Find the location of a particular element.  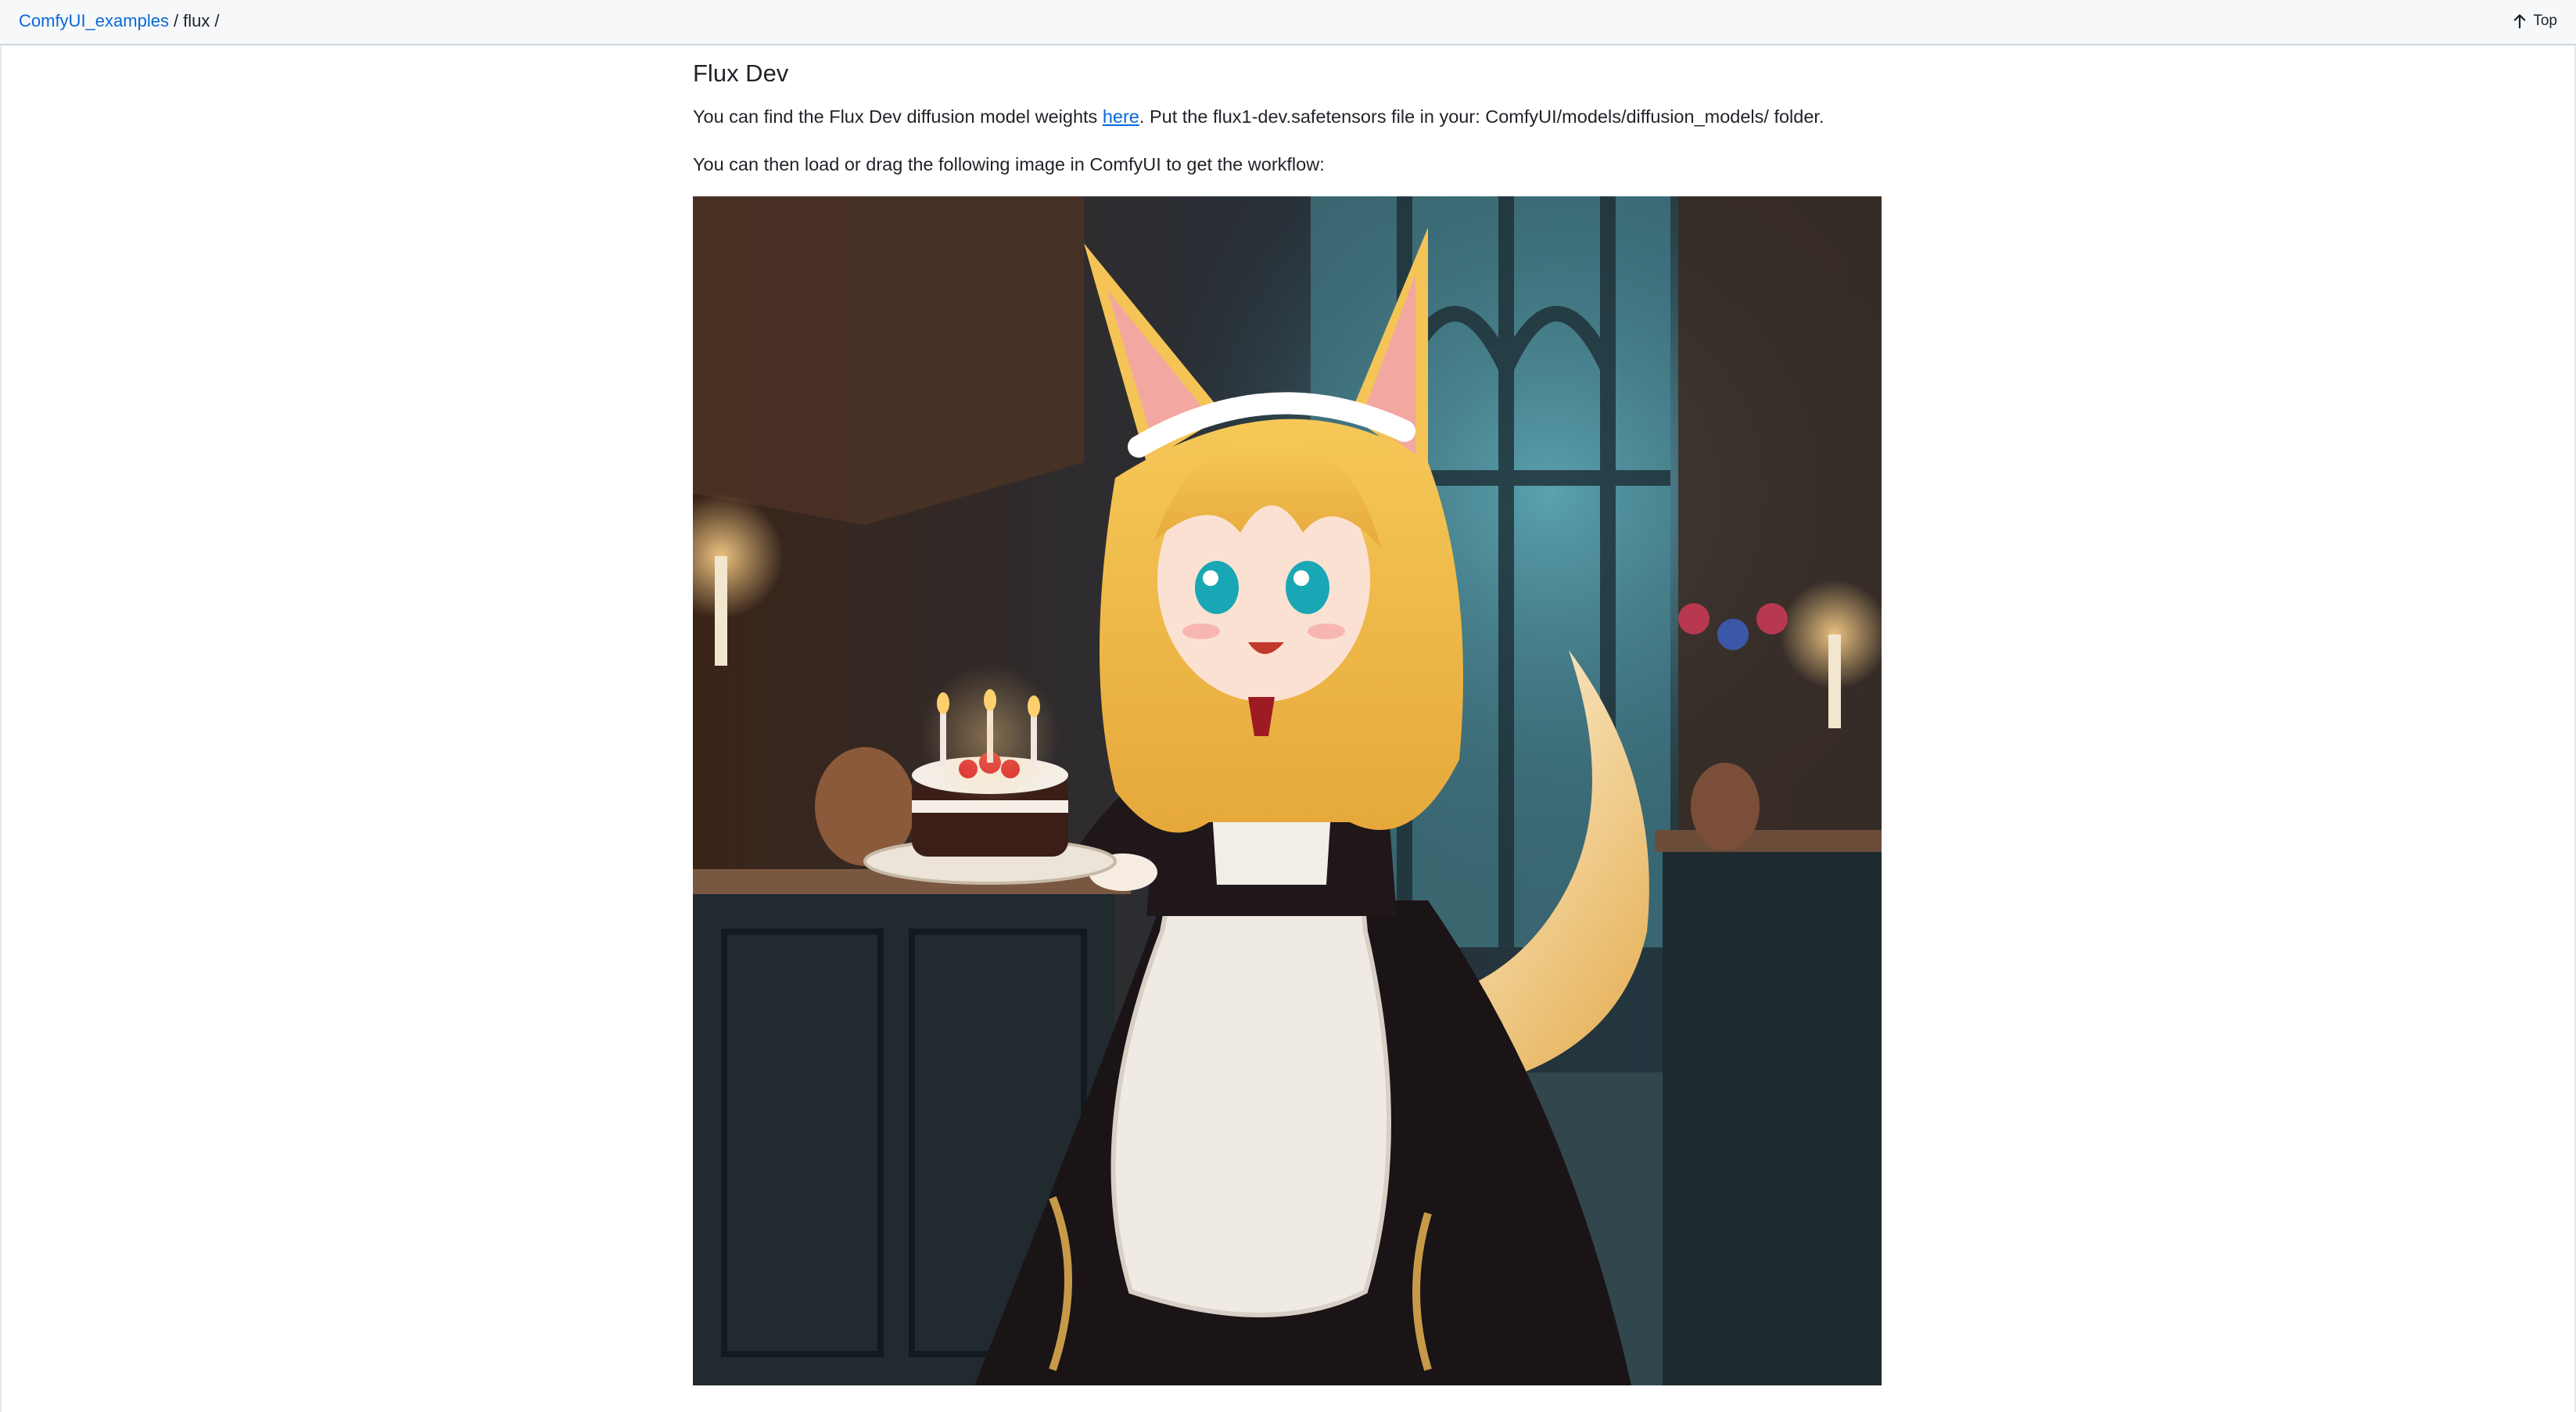

breadcrumb-root-link: ComfyUI_examples is located at coordinates (94, 21).